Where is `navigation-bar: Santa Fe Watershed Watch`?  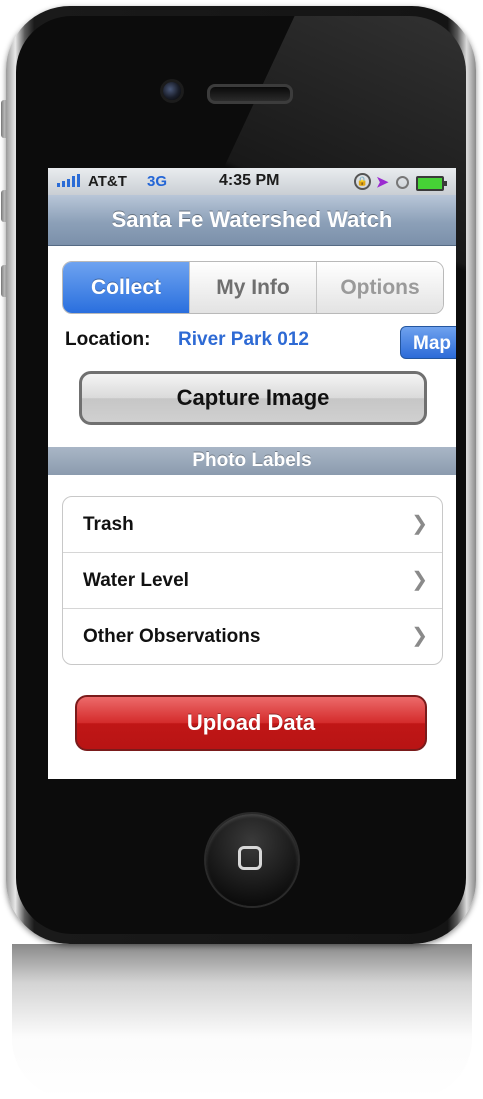
navigation-bar: Santa Fe Watershed Watch is located at coordinates (252, 220).